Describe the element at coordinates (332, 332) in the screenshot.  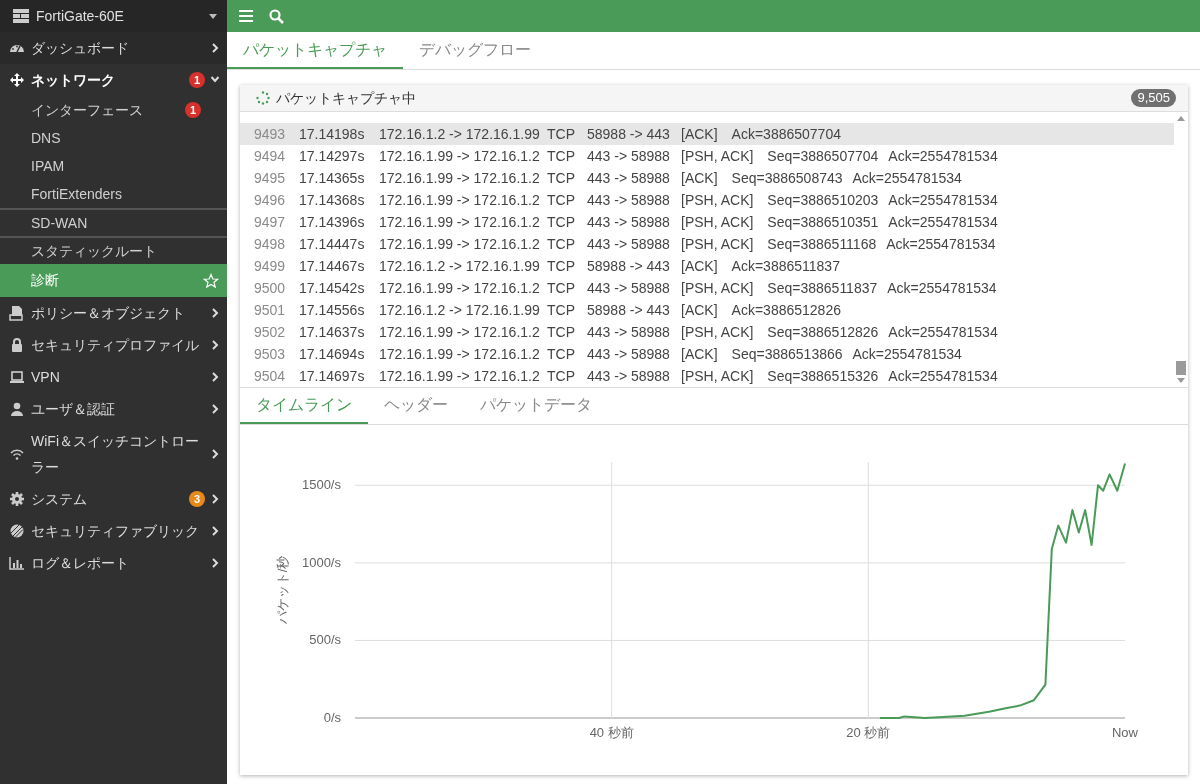
I see `table-cell-text: 17.14637s` at that location.